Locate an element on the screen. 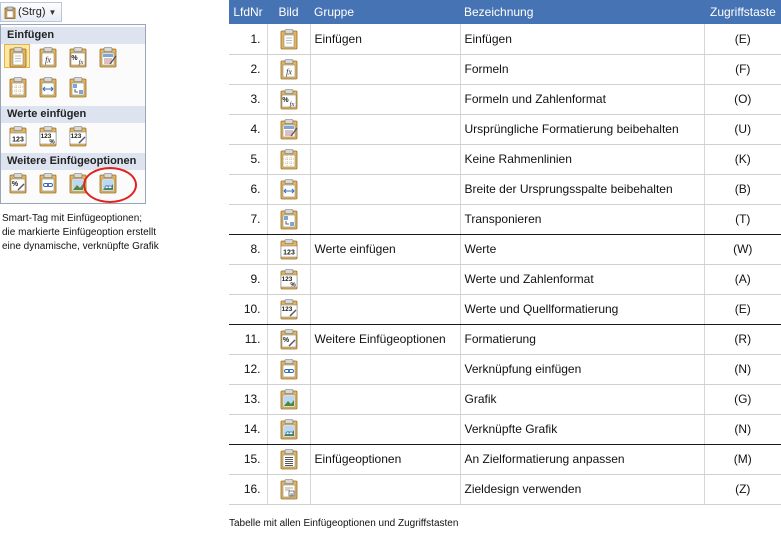 The width and height of the screenshot is (781, 540). values-source-formatting-icon: 123 is located at coordinates (77, 136).